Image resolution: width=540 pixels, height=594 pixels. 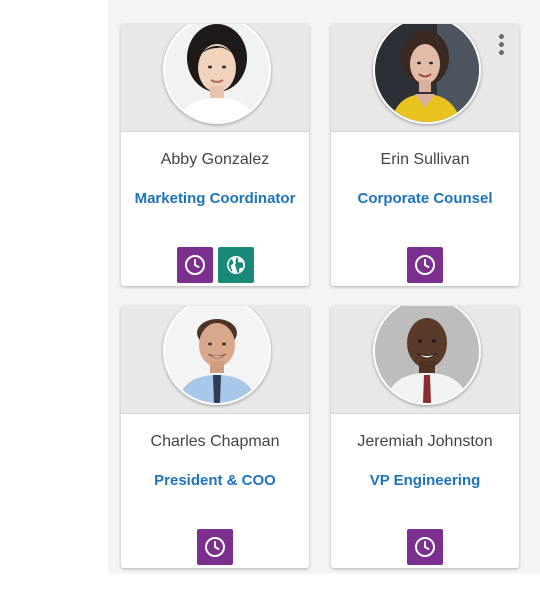 I want to click on contact-name: Charles Chapman, so click(x=215, y=441).